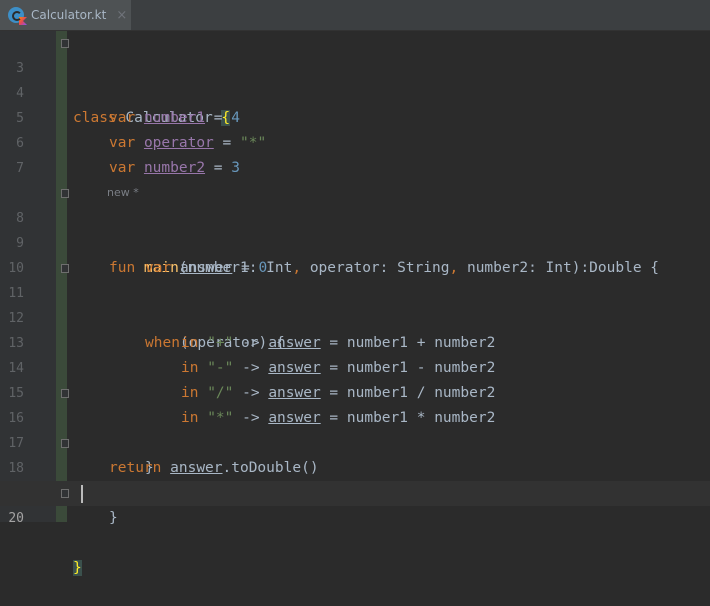 The image size is (710, 606). What do you see at coordinates (77, 568) in the screenshot?
I see `matched-brace: }` at bounding box center [77, 568].